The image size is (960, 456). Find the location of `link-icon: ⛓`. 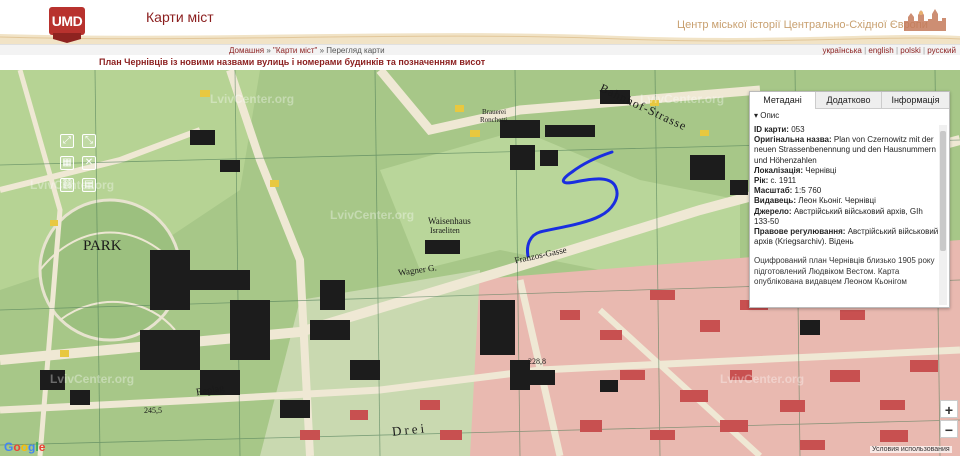

link-icon: ⛓ is located at coordinates (67, 185).